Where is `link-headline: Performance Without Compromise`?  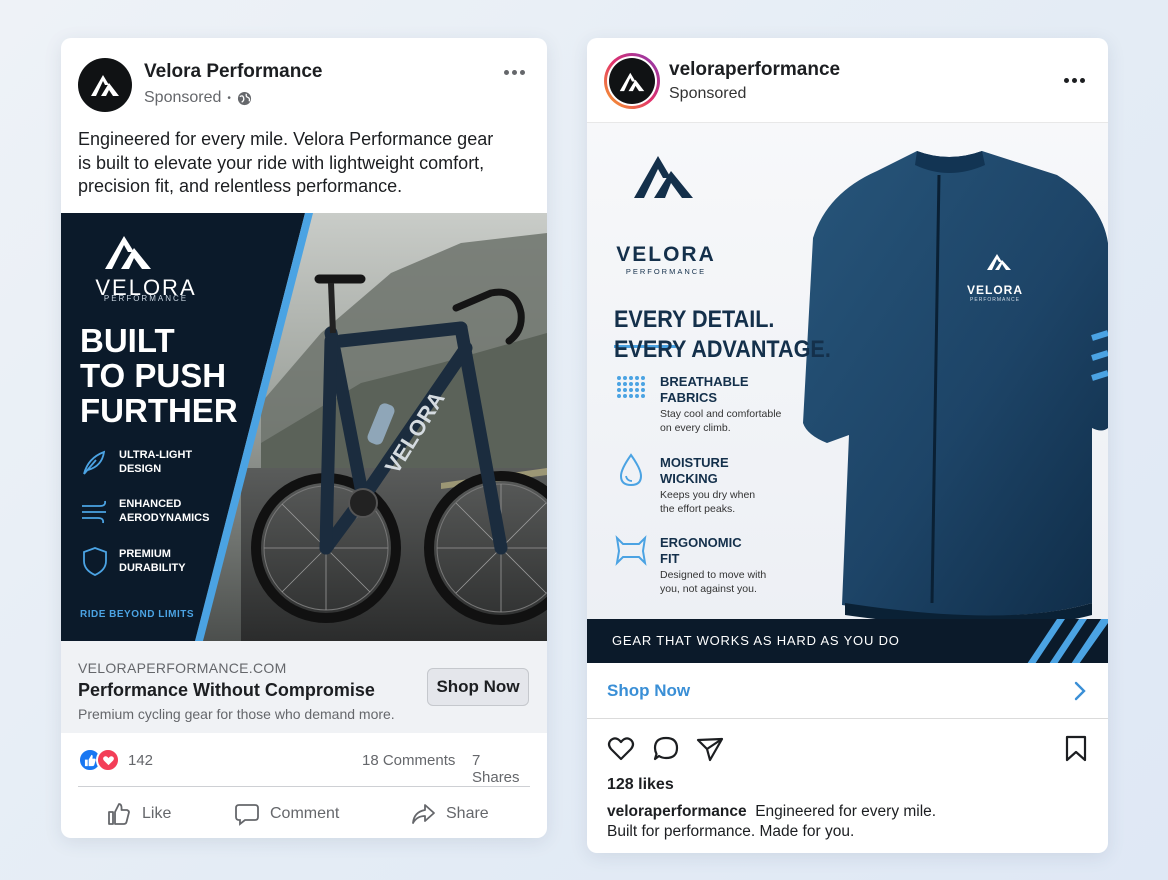
link-headline: Performance Without Compromise is located at coordinates (226, 690).